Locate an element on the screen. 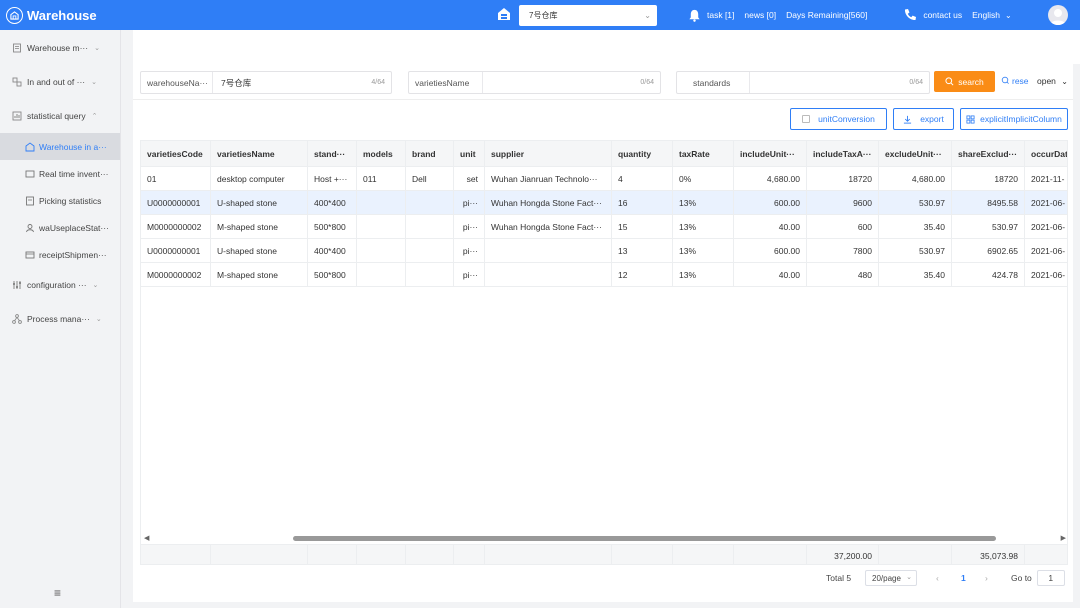 Image resolution: width=1080 pixels, height=608 pixels. warehouse-logo-icon is located at coordinates (14, 15).